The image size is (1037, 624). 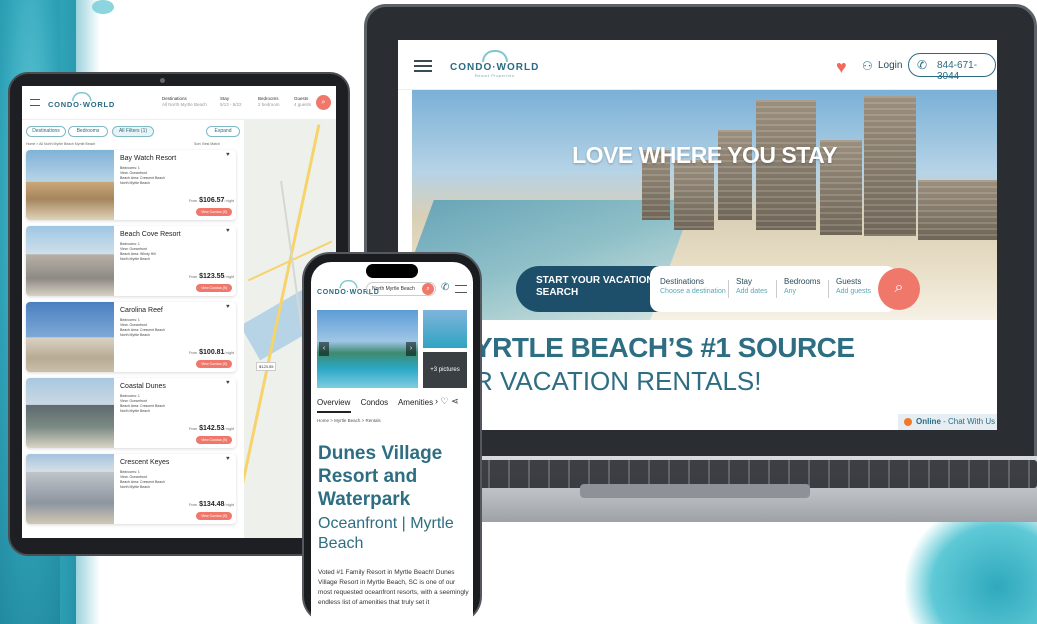 I want to click on logo-subtext: Resort Properties, so click(x=494, y=75).